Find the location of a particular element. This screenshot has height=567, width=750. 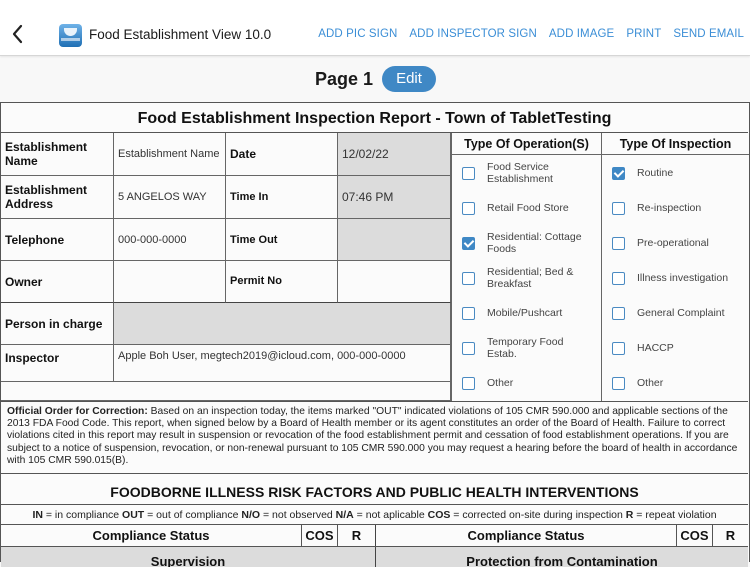

person-in-charge-field is located at coordinates (282, 324).